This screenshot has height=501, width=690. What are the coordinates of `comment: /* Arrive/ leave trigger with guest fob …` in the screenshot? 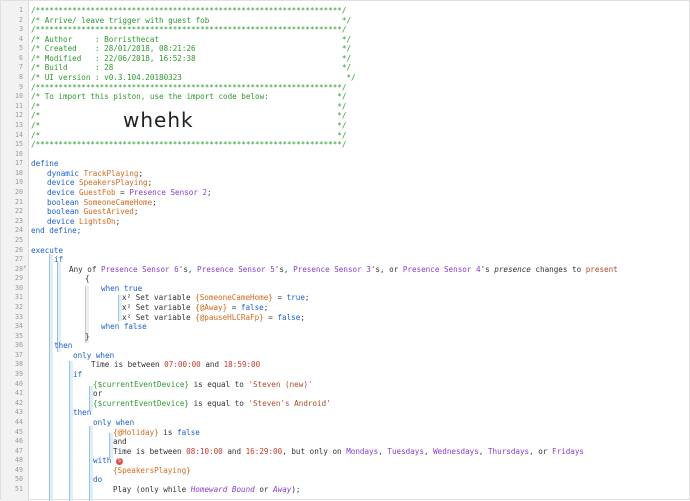 It's located at (191, 20).